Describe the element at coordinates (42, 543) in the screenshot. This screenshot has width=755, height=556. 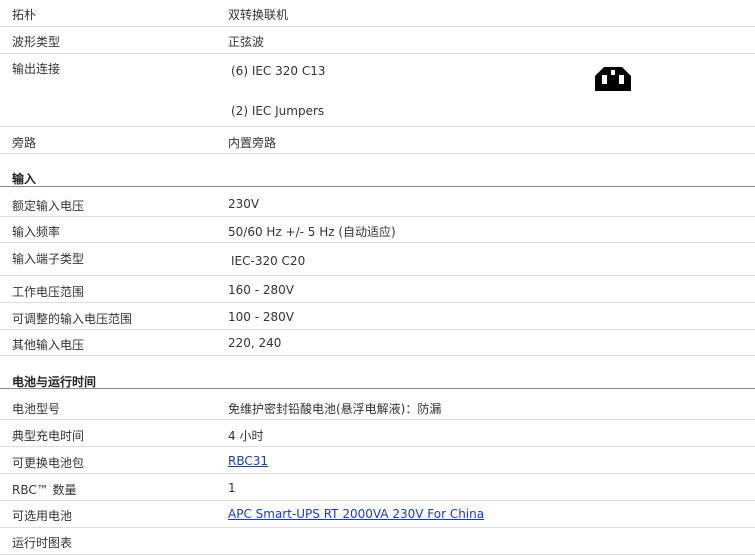
I see `spec-label: 运行时图表` at that location.